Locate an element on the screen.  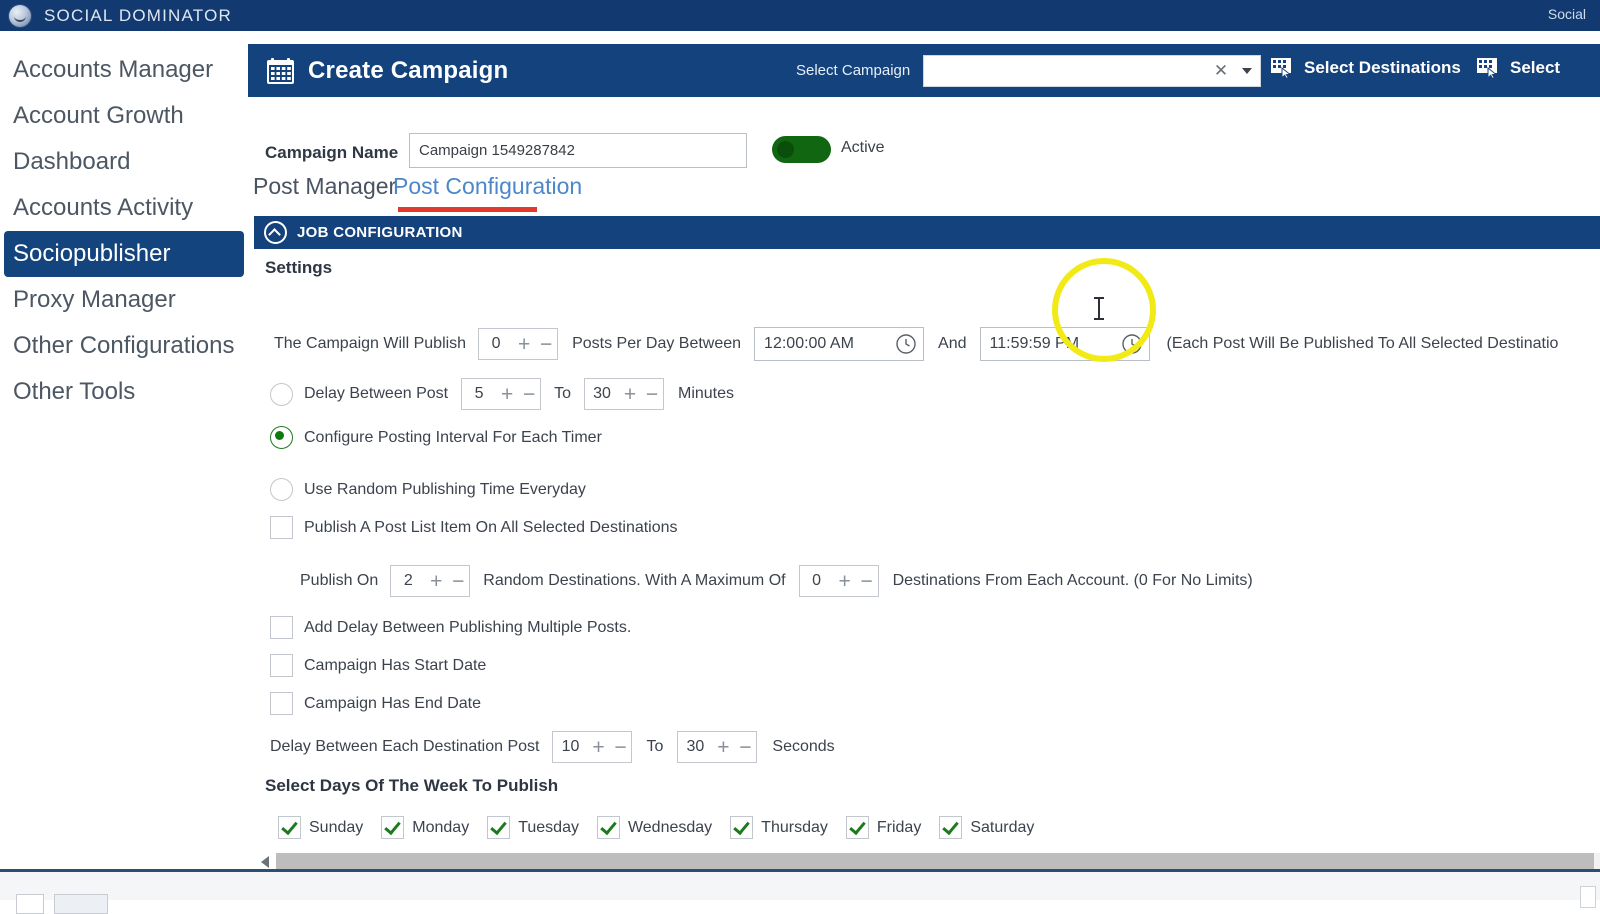
title-bar: SOCIAL DOMINATOR Social is located at coordinates (800, 15).